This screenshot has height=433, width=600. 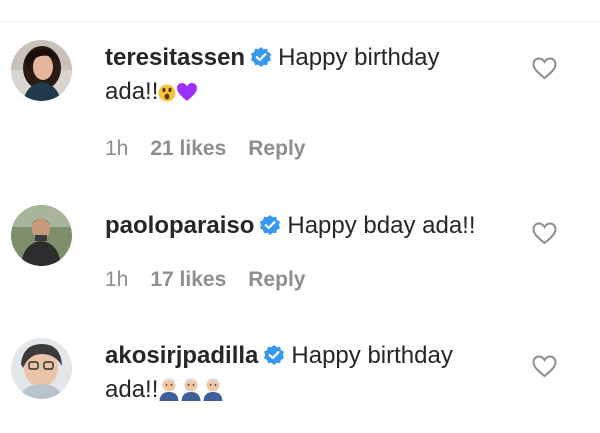 What do you see at coordinates (167, 96) in the screenshot?
I see `astonished-face-emoji-icon` at bounding box center [167, 96].